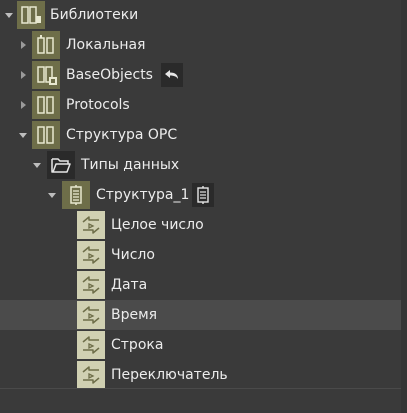 This screenshot has width=407, height=413. What do you see at coordinates (200, 105) in the screenshot?
I see `tree-row-library-protocols: Protocols` at bounding box center [200, 105].